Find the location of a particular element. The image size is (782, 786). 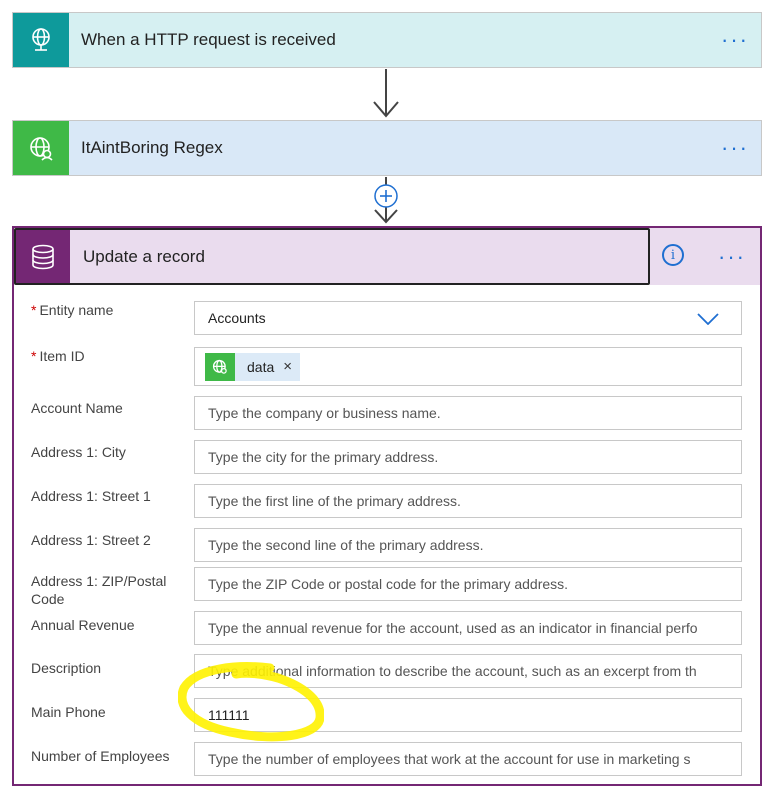

account-name-label: Account Name is located at coordinates (77, 408).